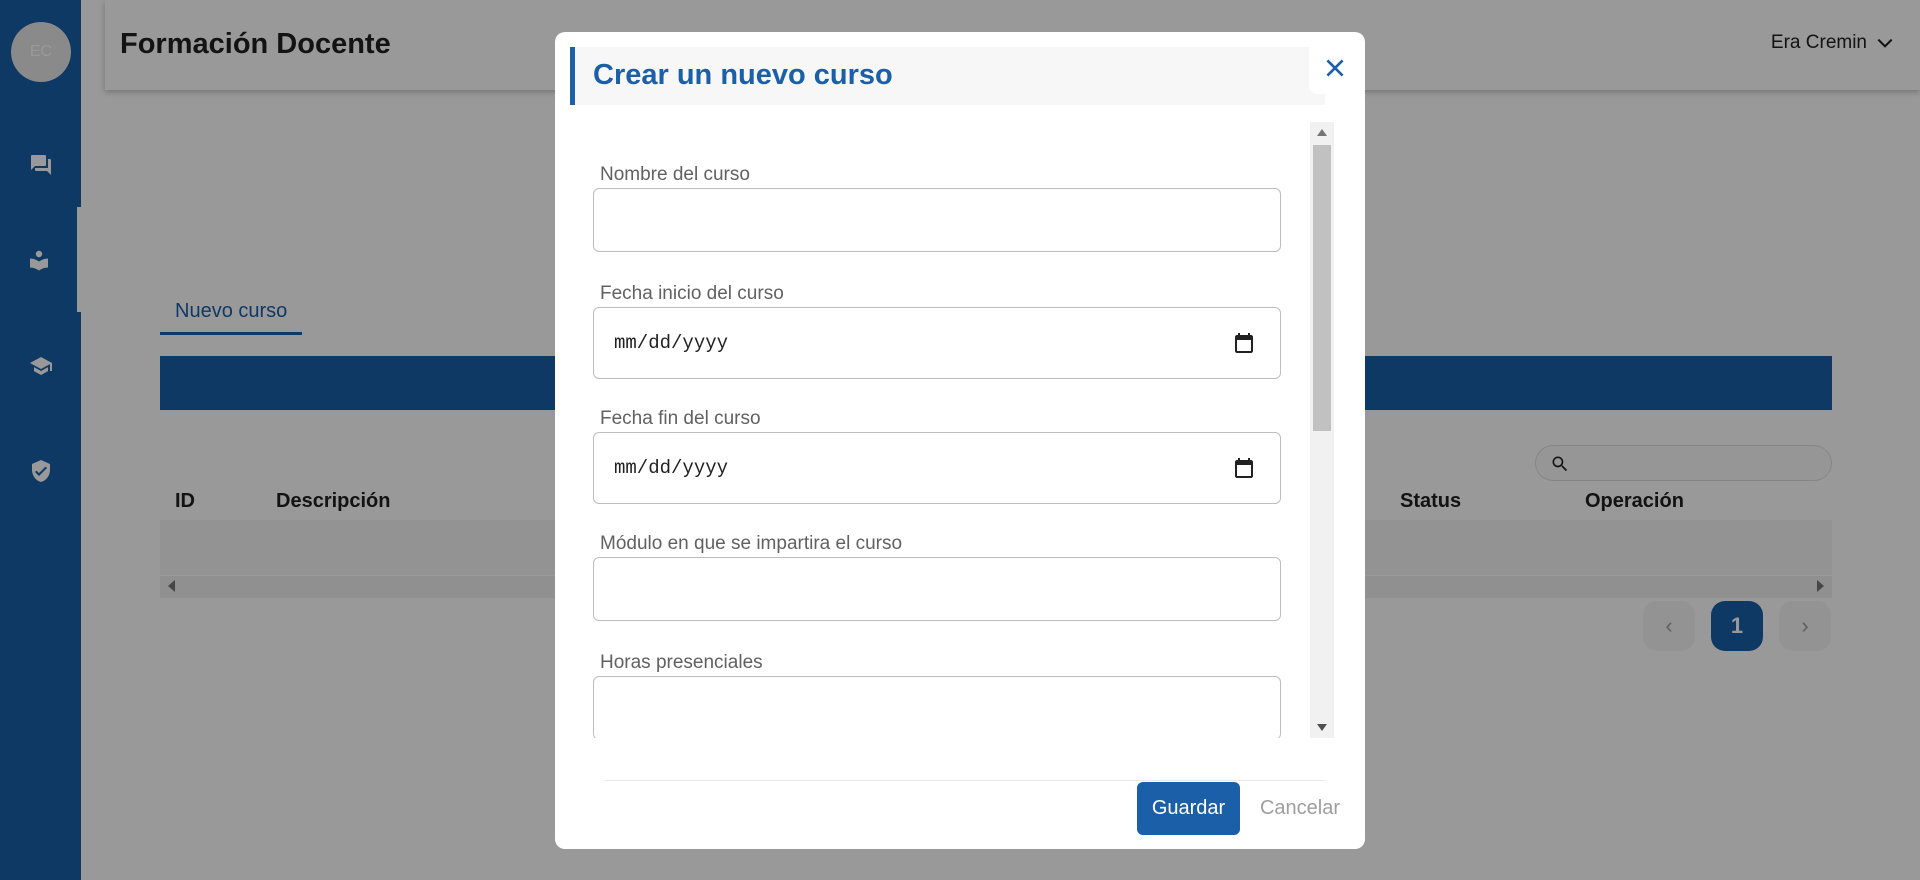 The width and height of the screenshot is (1920, 880). Describe the element at coordinates (1322, 132) in the screenshot. I see `scroll-up-icon` at that location.